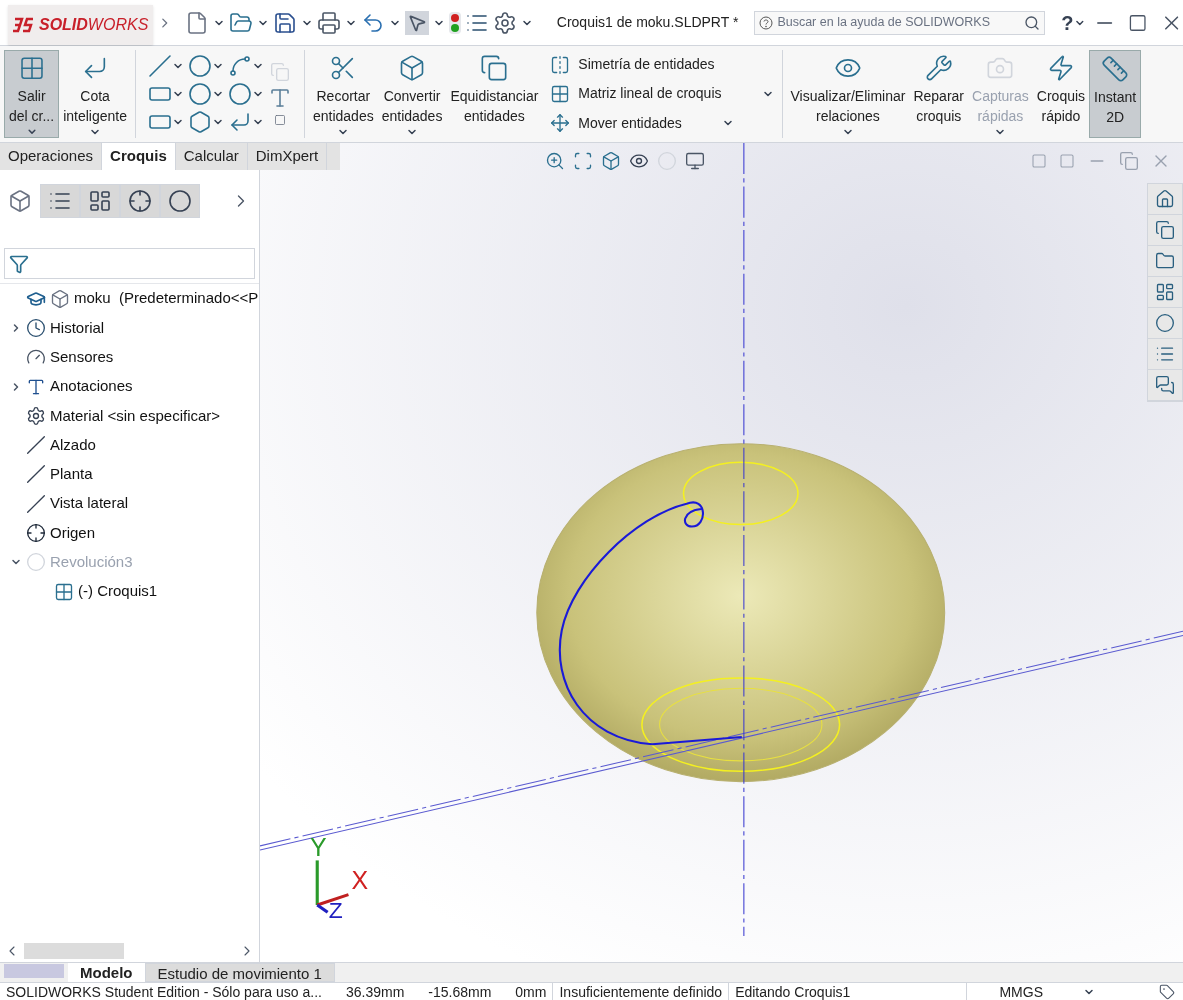 This screenshot has width=1183, height=1000. I want to click on help-button: ?, so click(1067, 22).